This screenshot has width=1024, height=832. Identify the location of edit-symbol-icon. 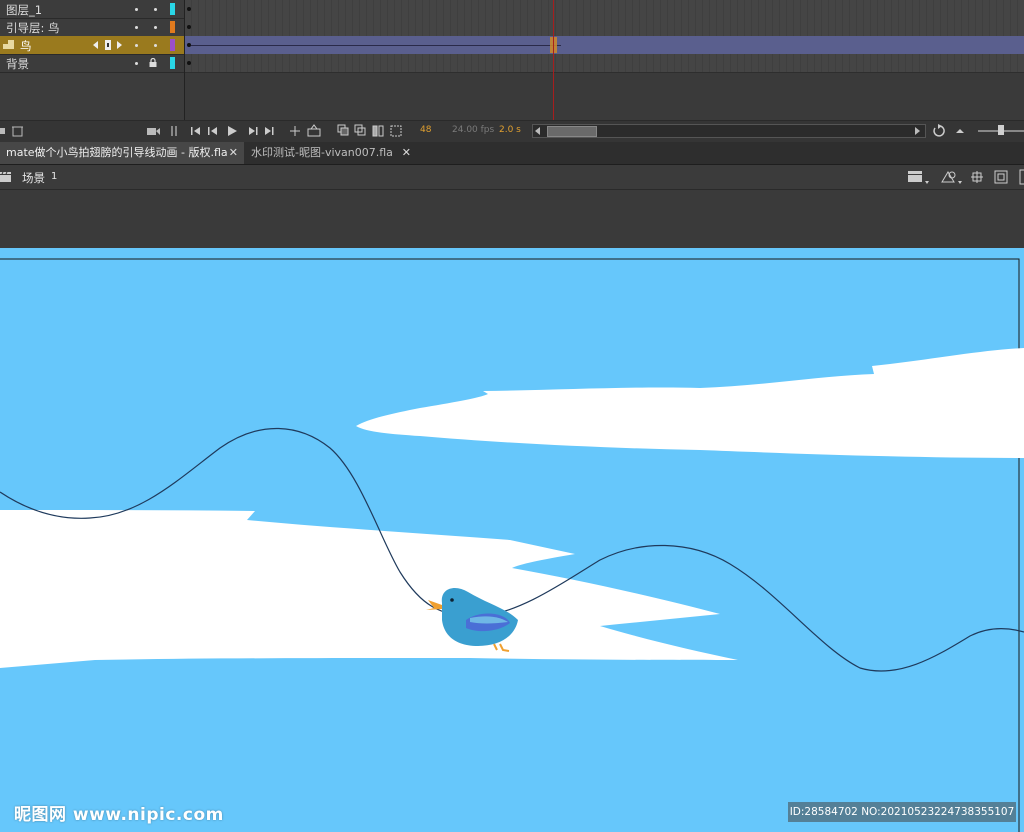
(951, 177).